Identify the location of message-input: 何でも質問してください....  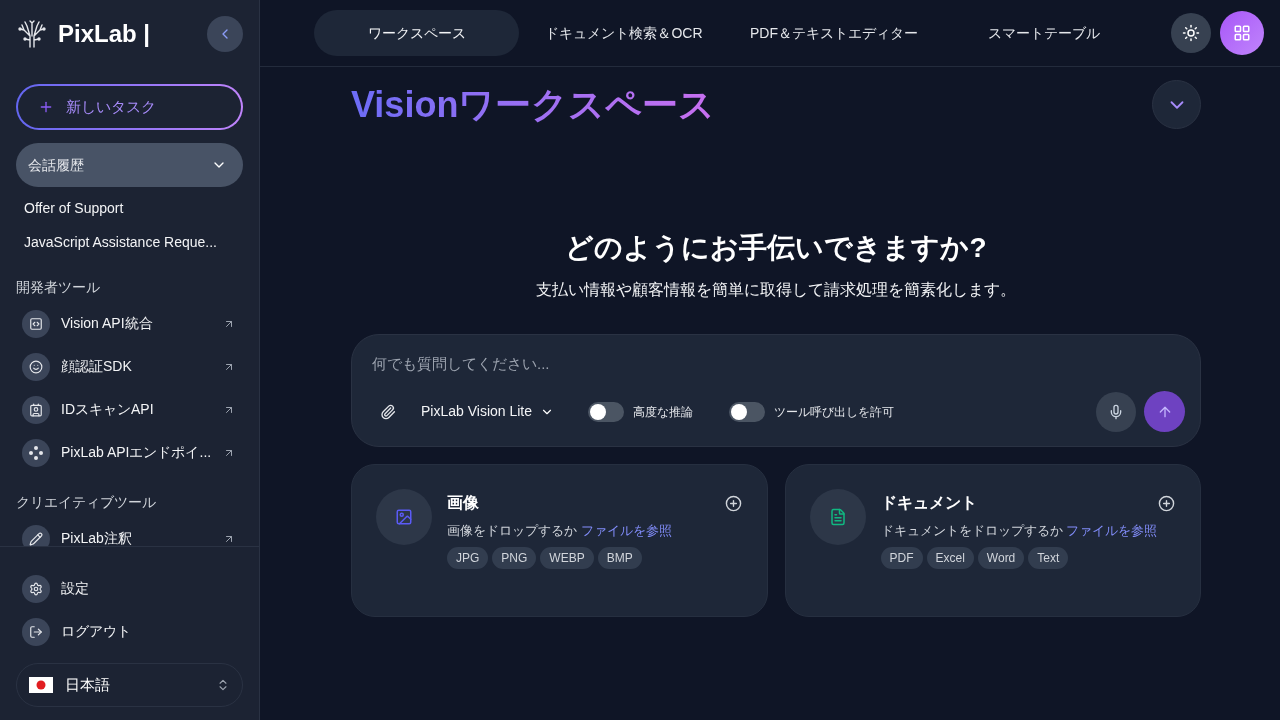
(776, 363).